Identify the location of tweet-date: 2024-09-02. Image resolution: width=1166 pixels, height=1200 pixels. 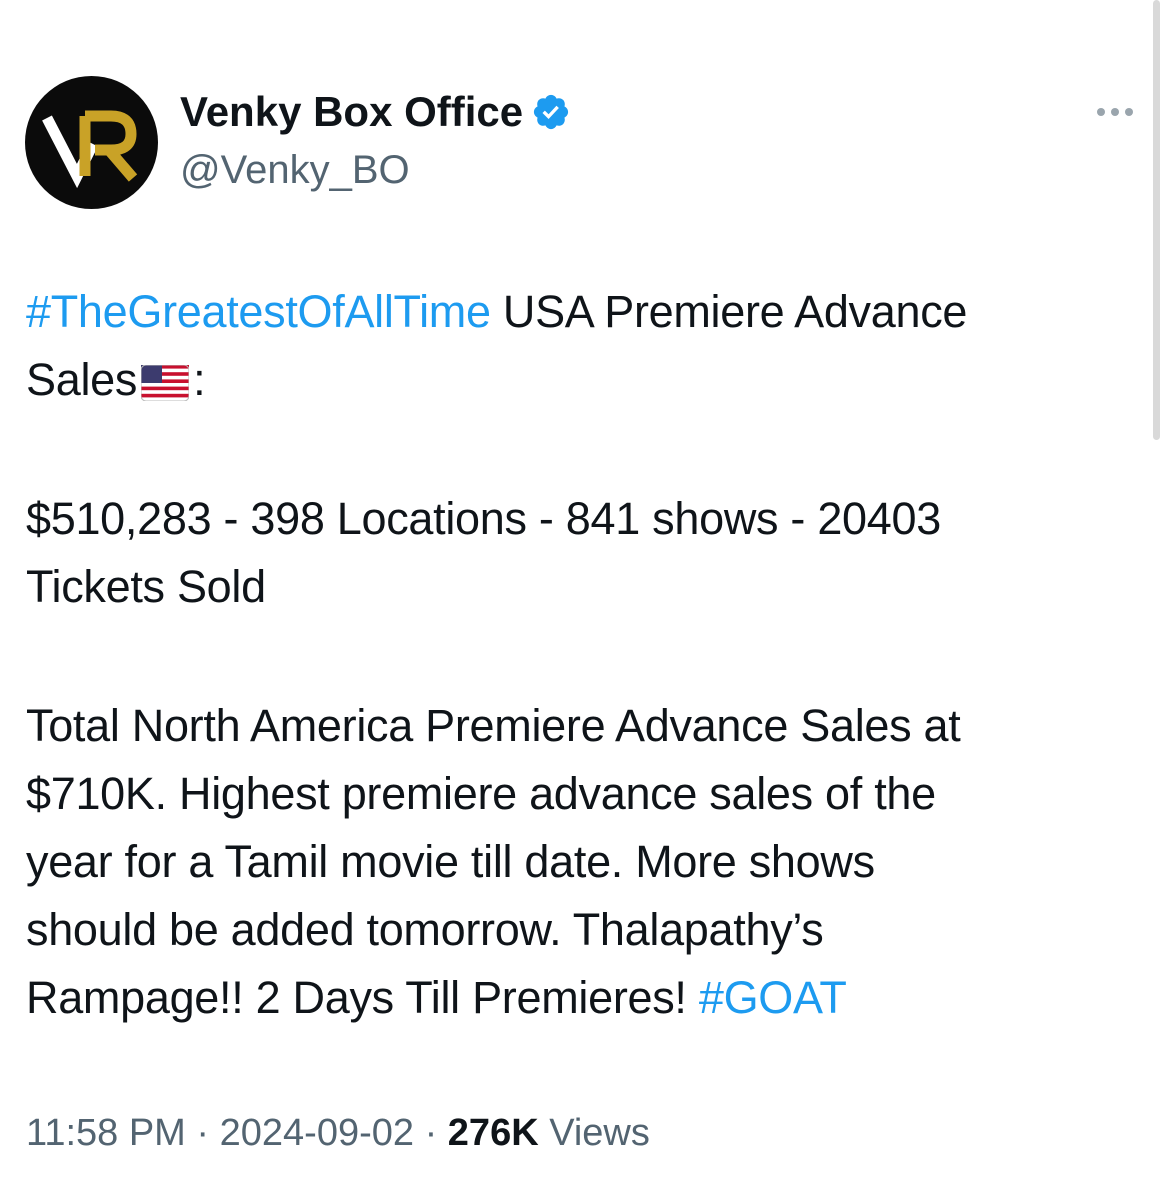
(317, 1133).